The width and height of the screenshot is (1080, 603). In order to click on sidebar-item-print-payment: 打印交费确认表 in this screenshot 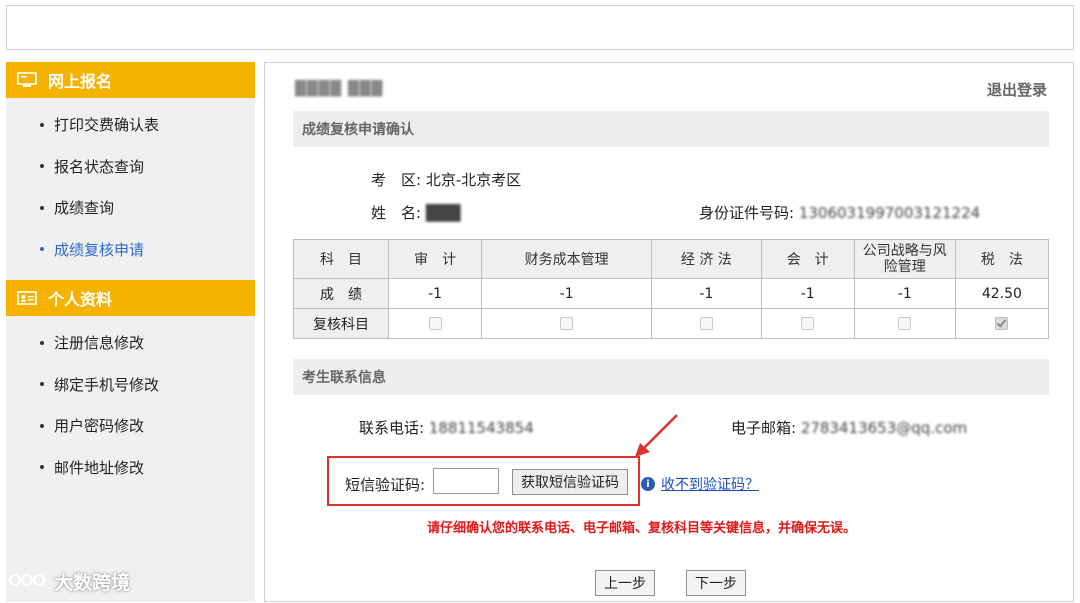, I will do `click(130, 125)`.